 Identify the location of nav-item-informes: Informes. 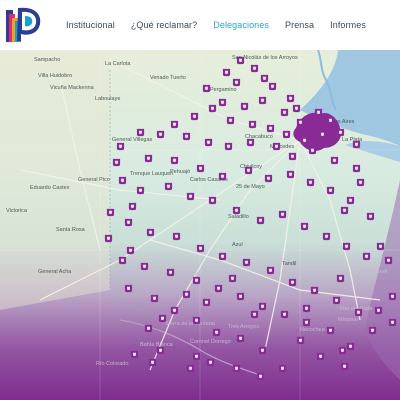
(348, 25).